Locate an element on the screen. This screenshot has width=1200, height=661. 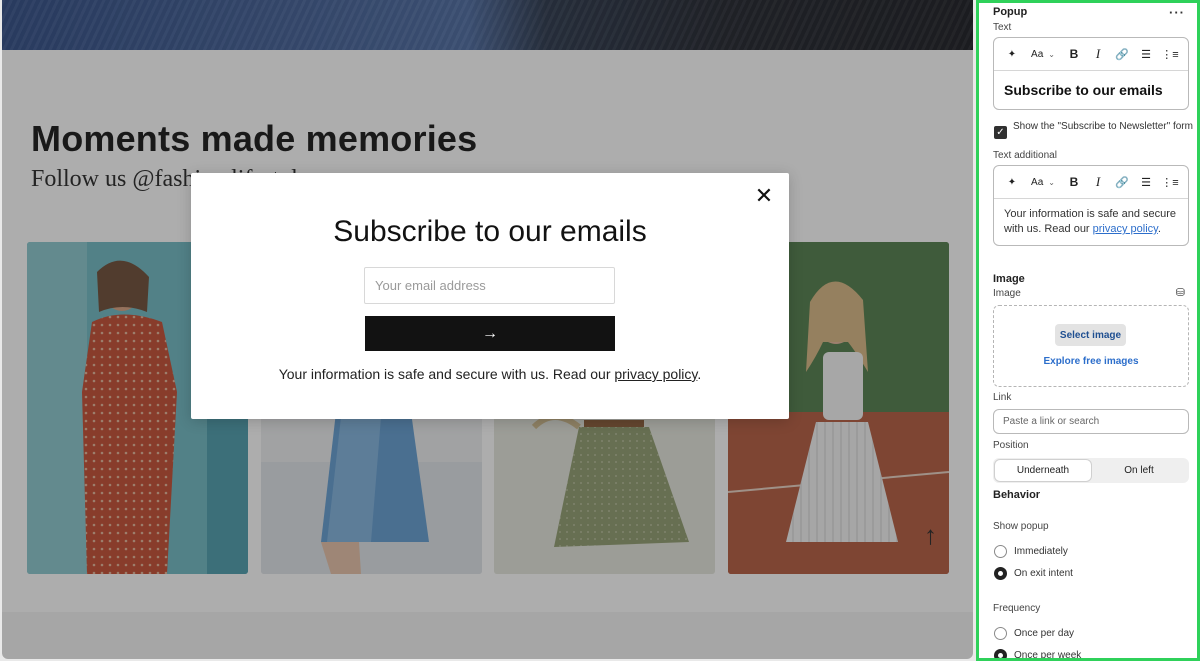
section-heading-image: Image is located at coordinates (1009, 279).